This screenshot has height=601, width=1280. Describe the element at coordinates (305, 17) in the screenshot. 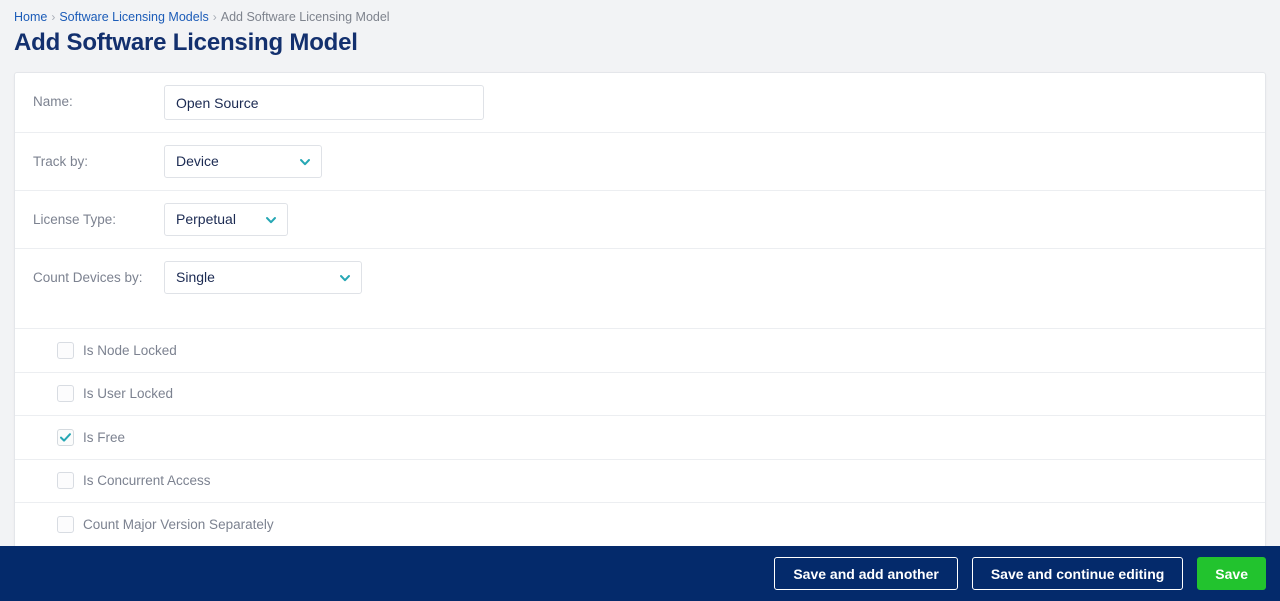

I see `breadcrumb-item-current: Add Software Licensing Model` at that location.